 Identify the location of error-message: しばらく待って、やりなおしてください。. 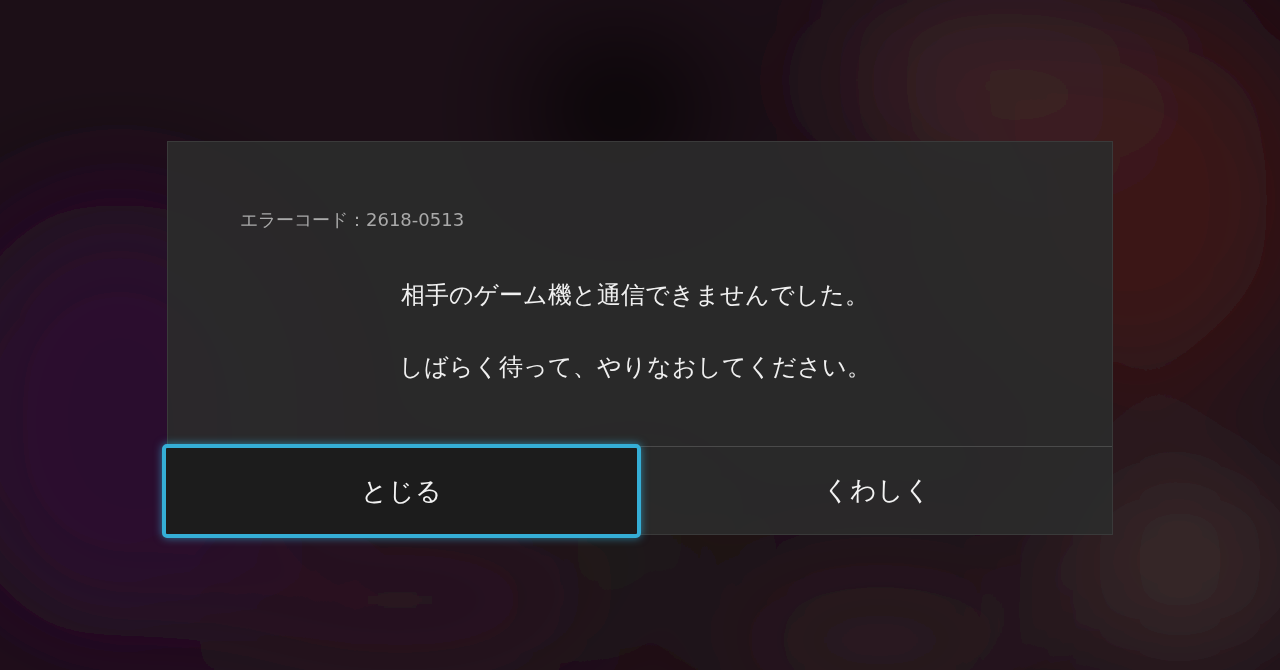
(635, 367).